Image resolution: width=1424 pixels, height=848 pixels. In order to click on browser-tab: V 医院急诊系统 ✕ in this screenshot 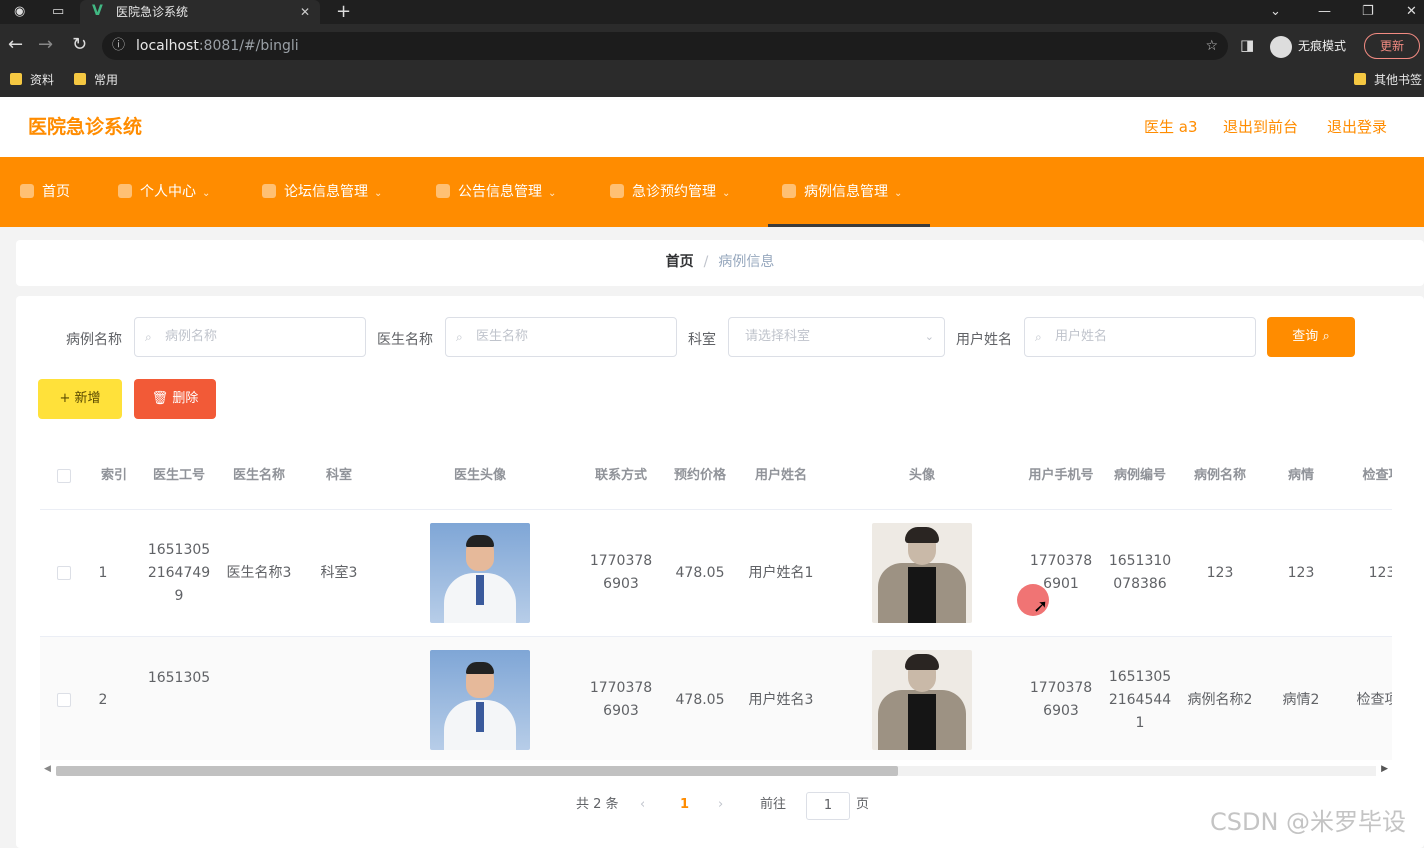, I will do `click(200, 12)`.